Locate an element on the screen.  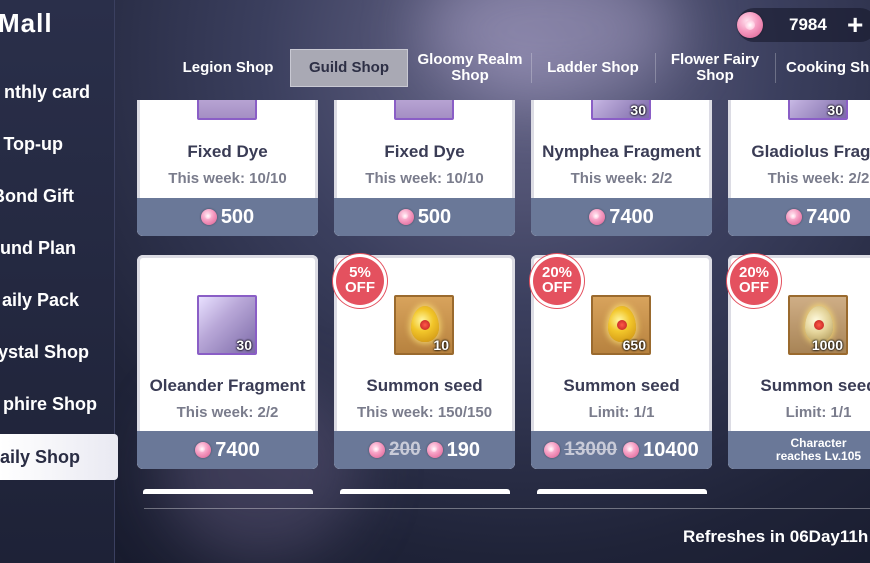
currency-display: 7984 + is located at coordinates (803, 25).